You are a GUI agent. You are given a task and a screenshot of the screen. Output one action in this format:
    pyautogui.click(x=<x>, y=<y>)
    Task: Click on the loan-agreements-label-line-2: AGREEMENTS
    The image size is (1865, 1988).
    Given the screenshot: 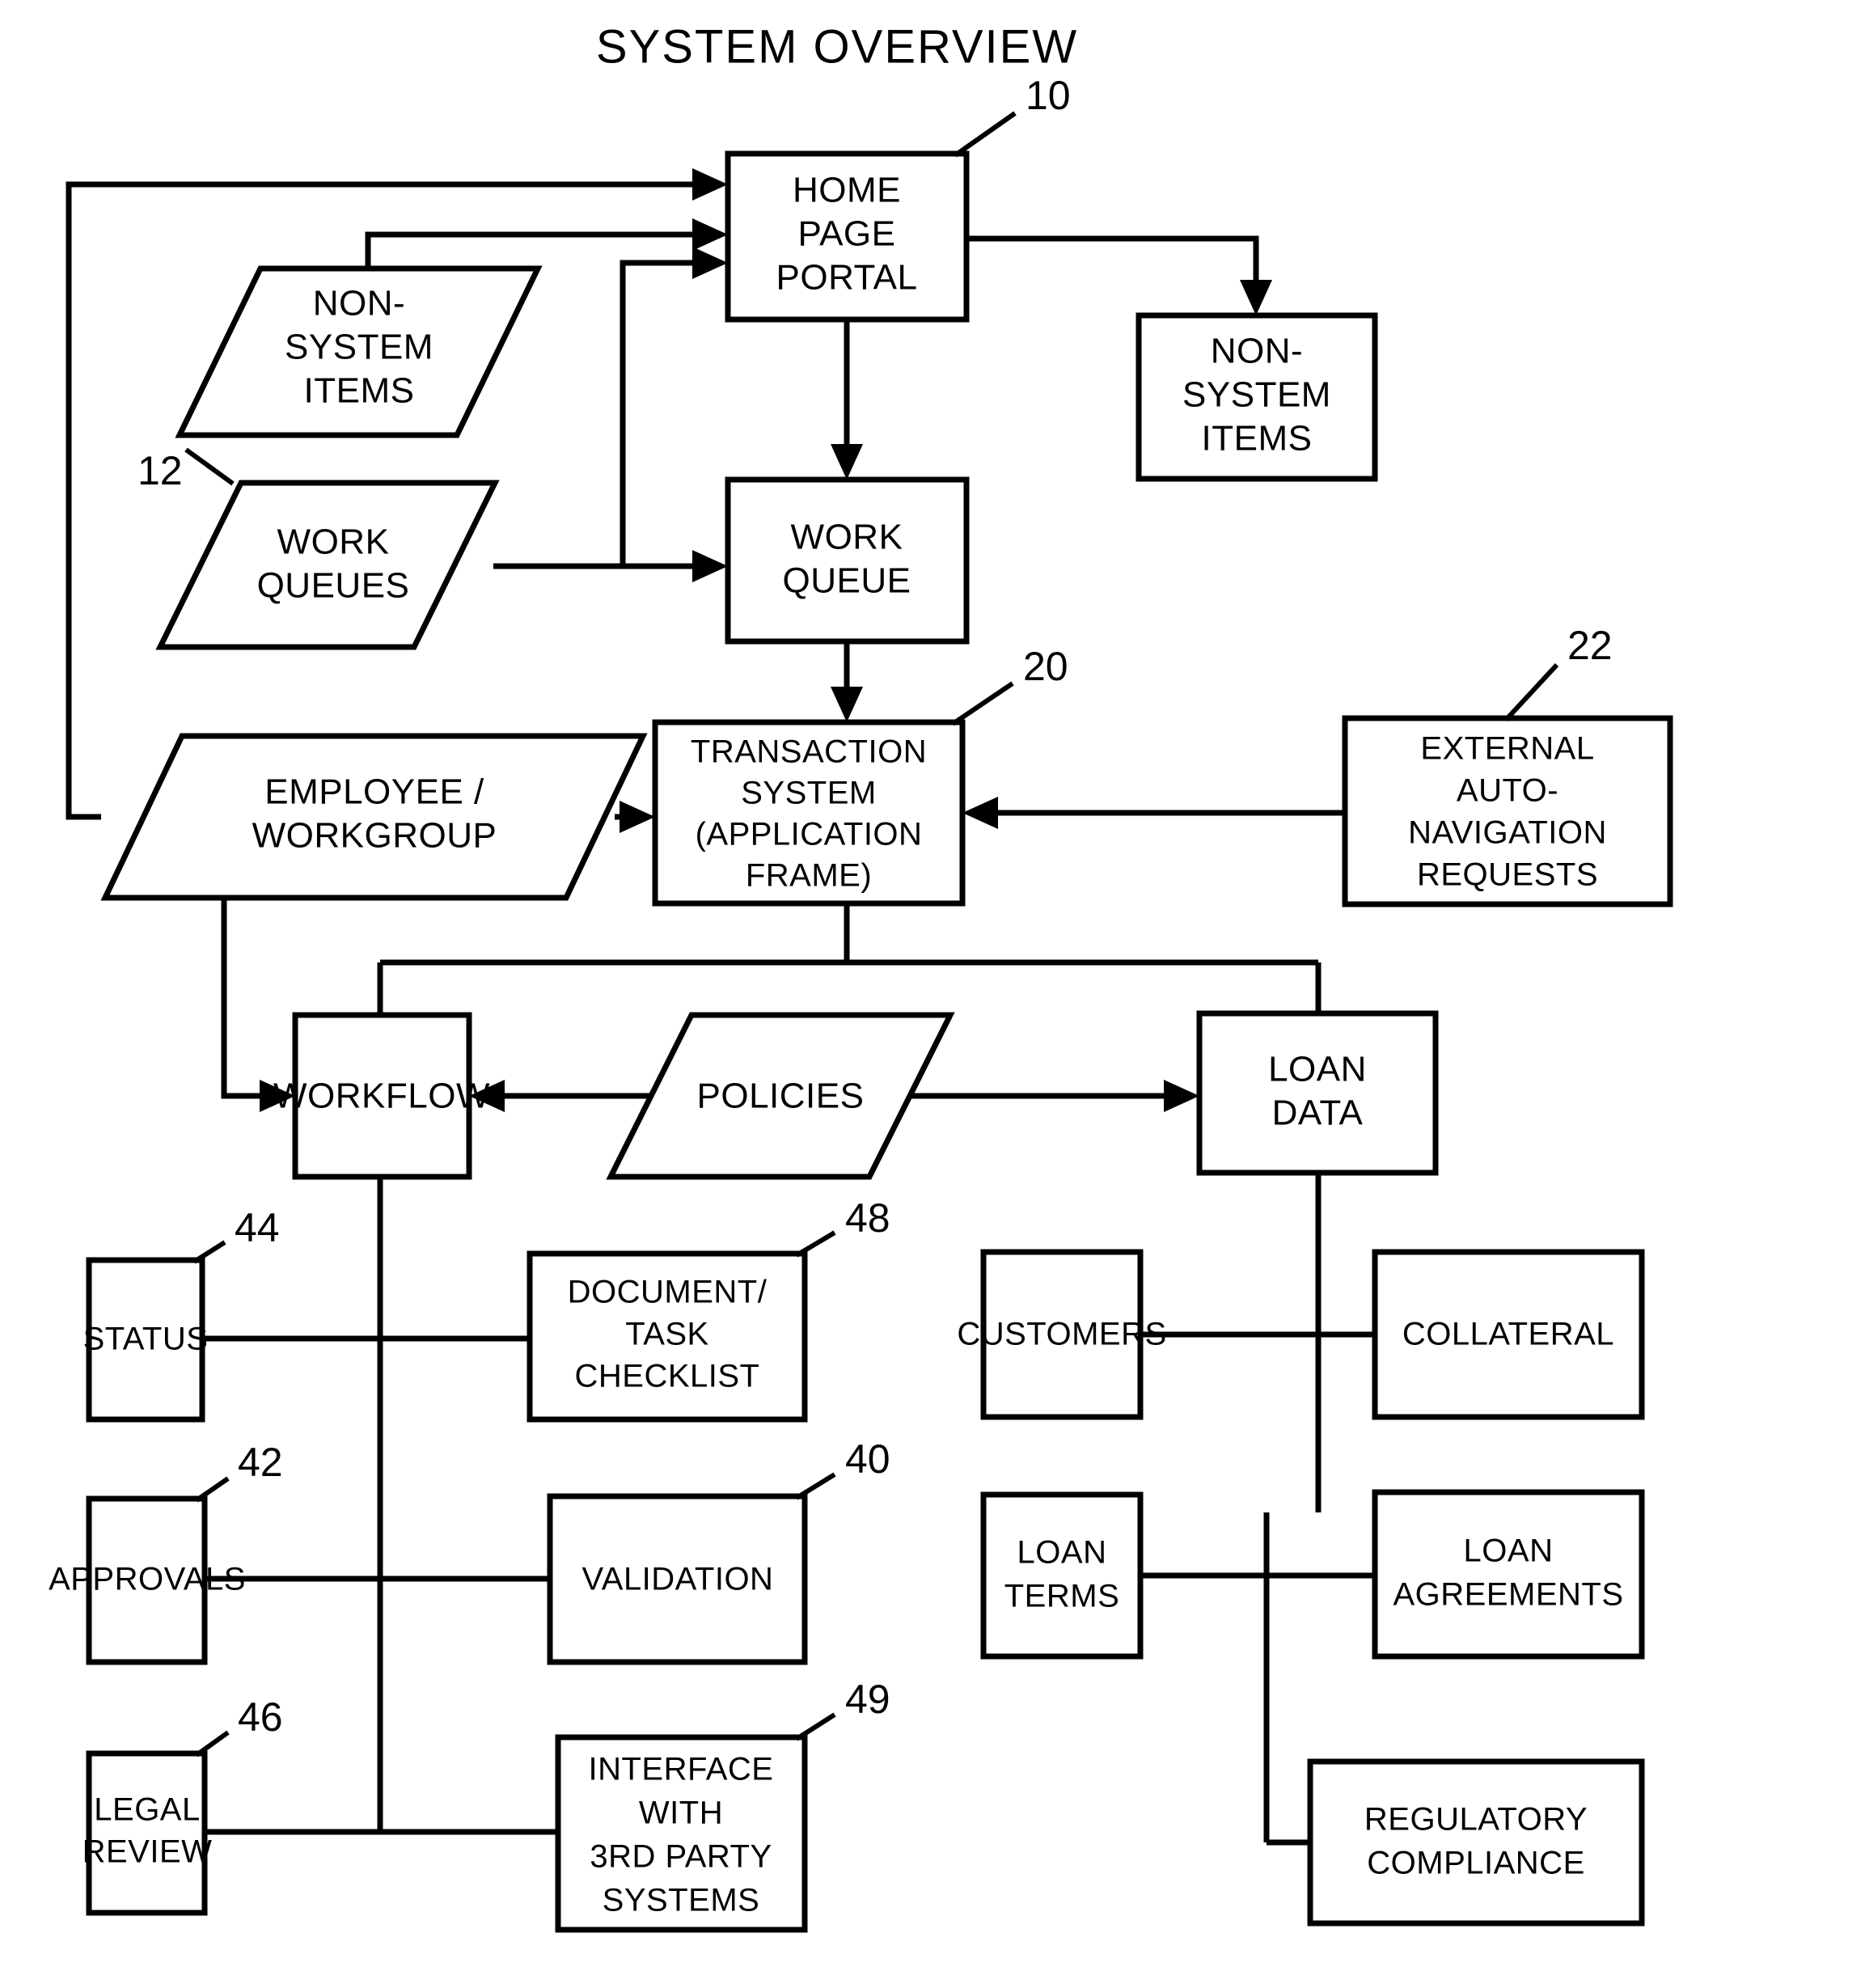 What is the action you would take?
    pyautogui.click(x=1508, y=1595)
    